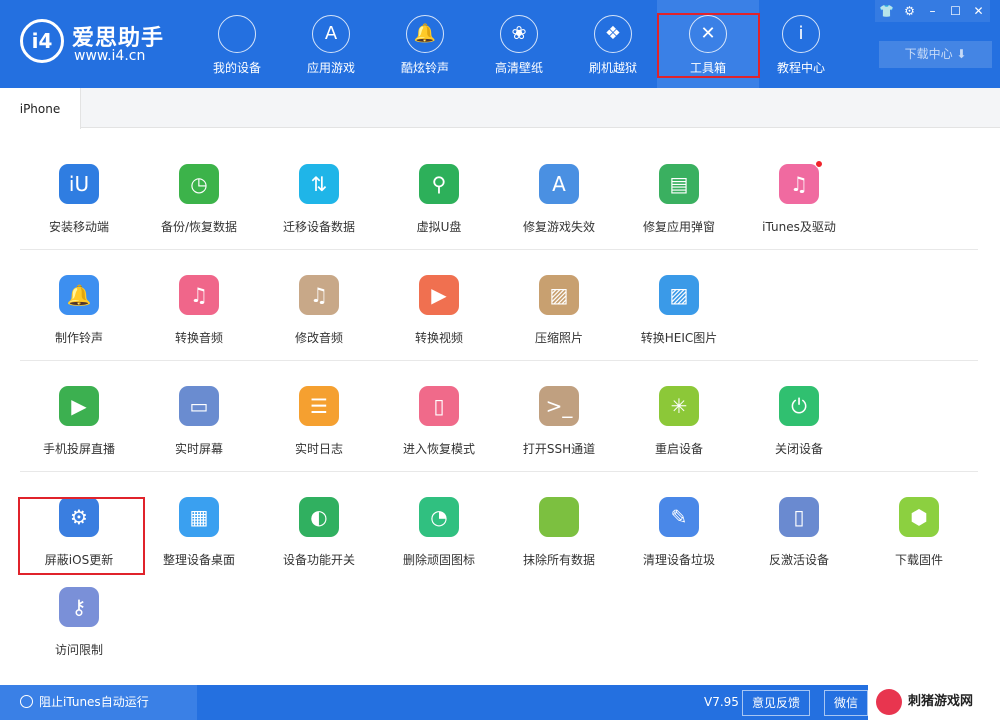  What do you see at coordinates (331, 44) in the screenshot?
I see `nav-app-store: A 应用游戏` at bounding box center [331, 44].